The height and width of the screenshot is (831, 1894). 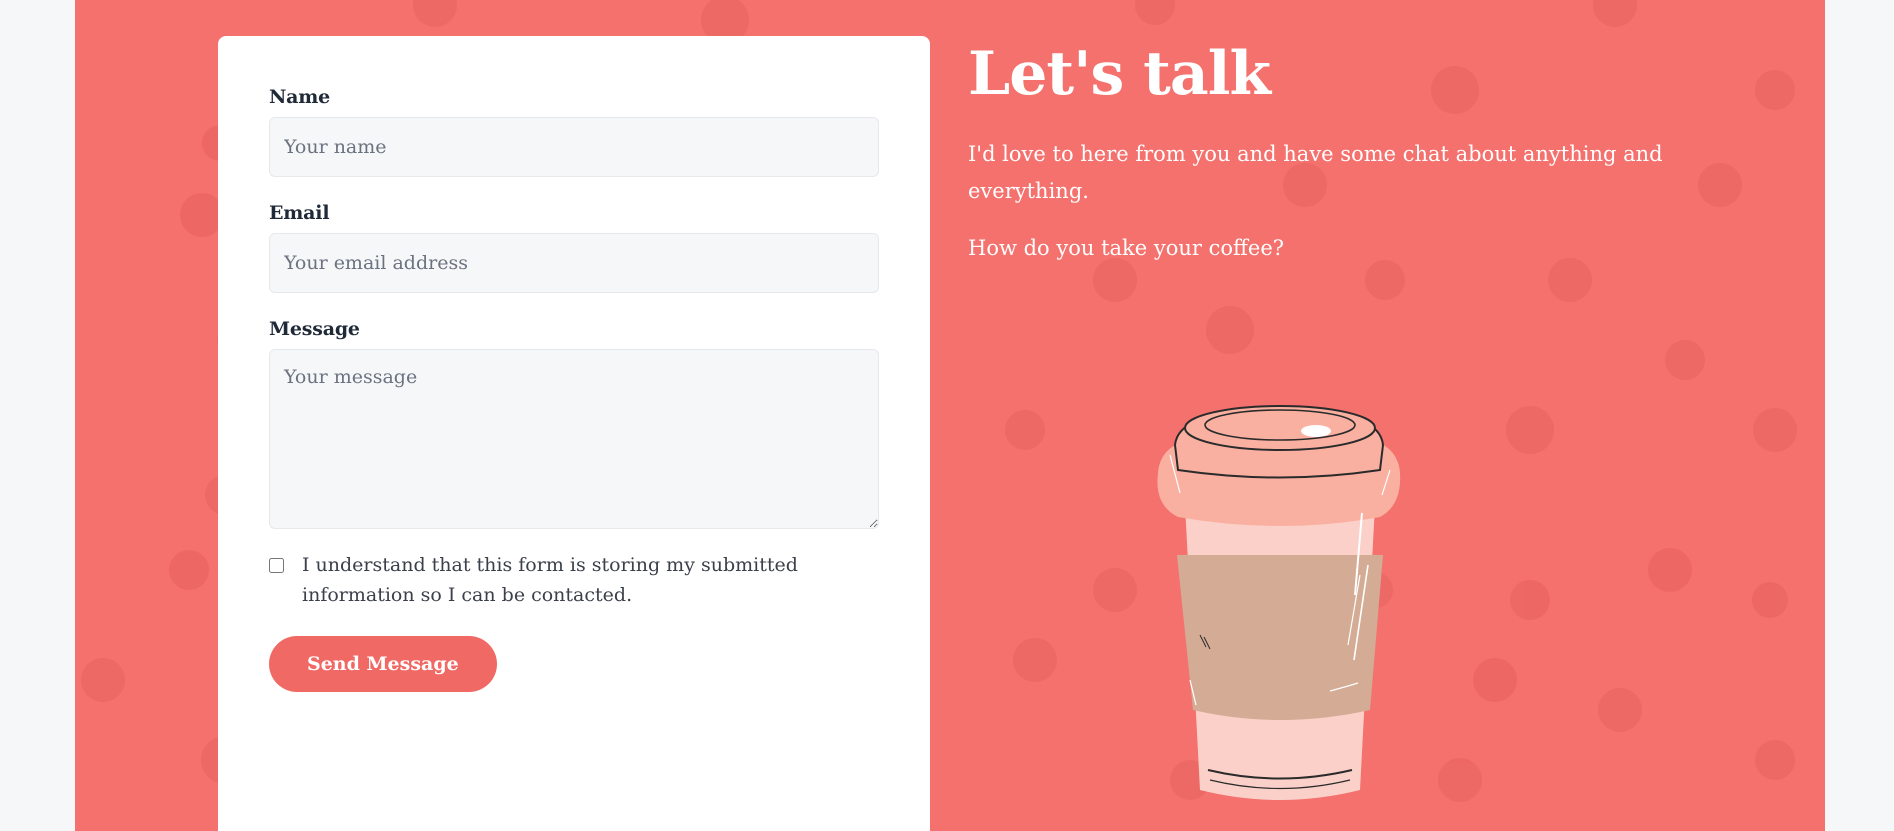 What do you see at coordinates (1280, 428) in the screenshot?
I see `cup-lid-top` at bounding box center [1280, 428].